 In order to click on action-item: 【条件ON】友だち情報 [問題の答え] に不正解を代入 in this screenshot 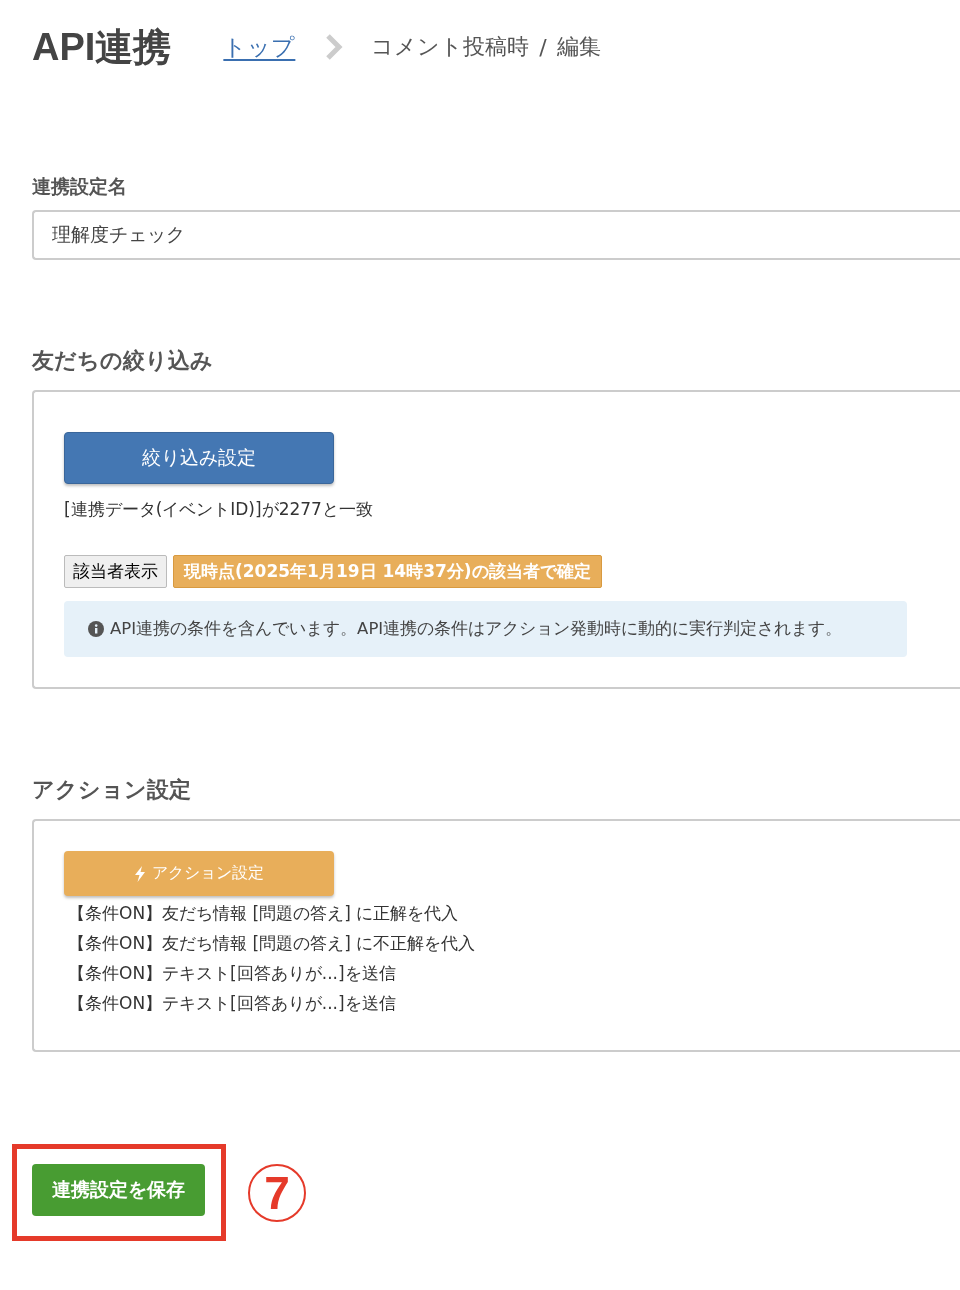, I will do `click(272, 943)`.